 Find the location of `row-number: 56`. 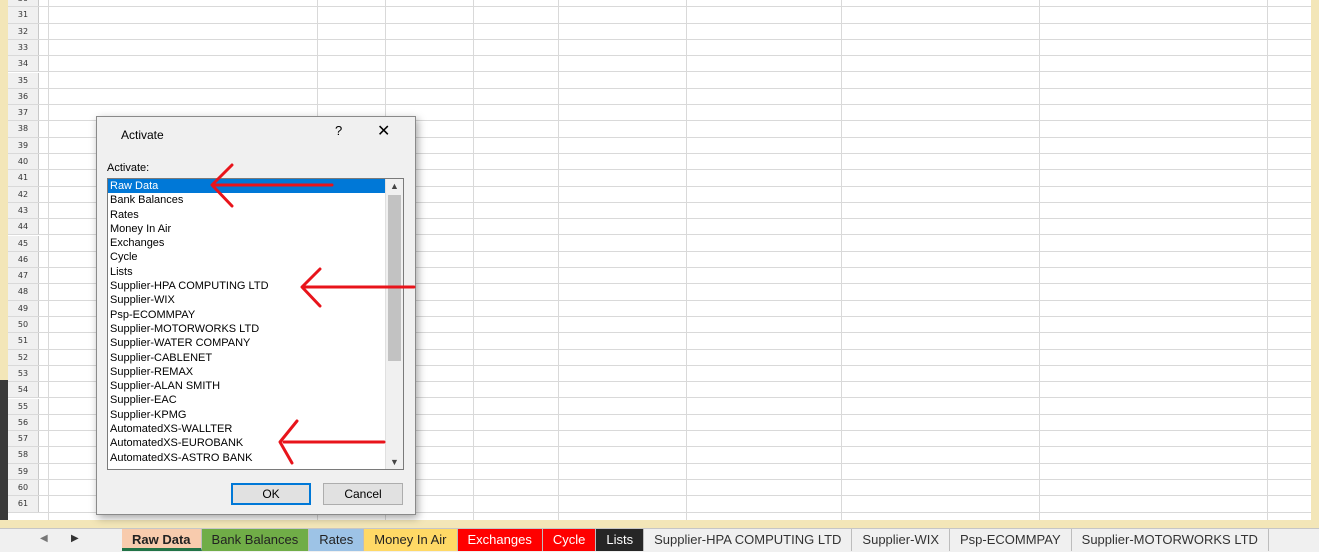

row-number: 56 is located at coordinates (23, 422).